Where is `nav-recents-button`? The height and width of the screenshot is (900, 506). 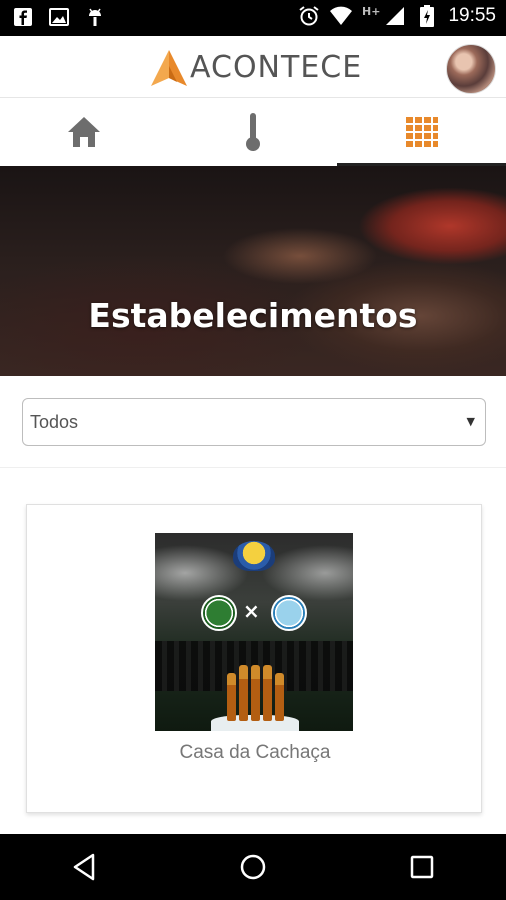
nav-recents-button is located at coordinates (422, 867).